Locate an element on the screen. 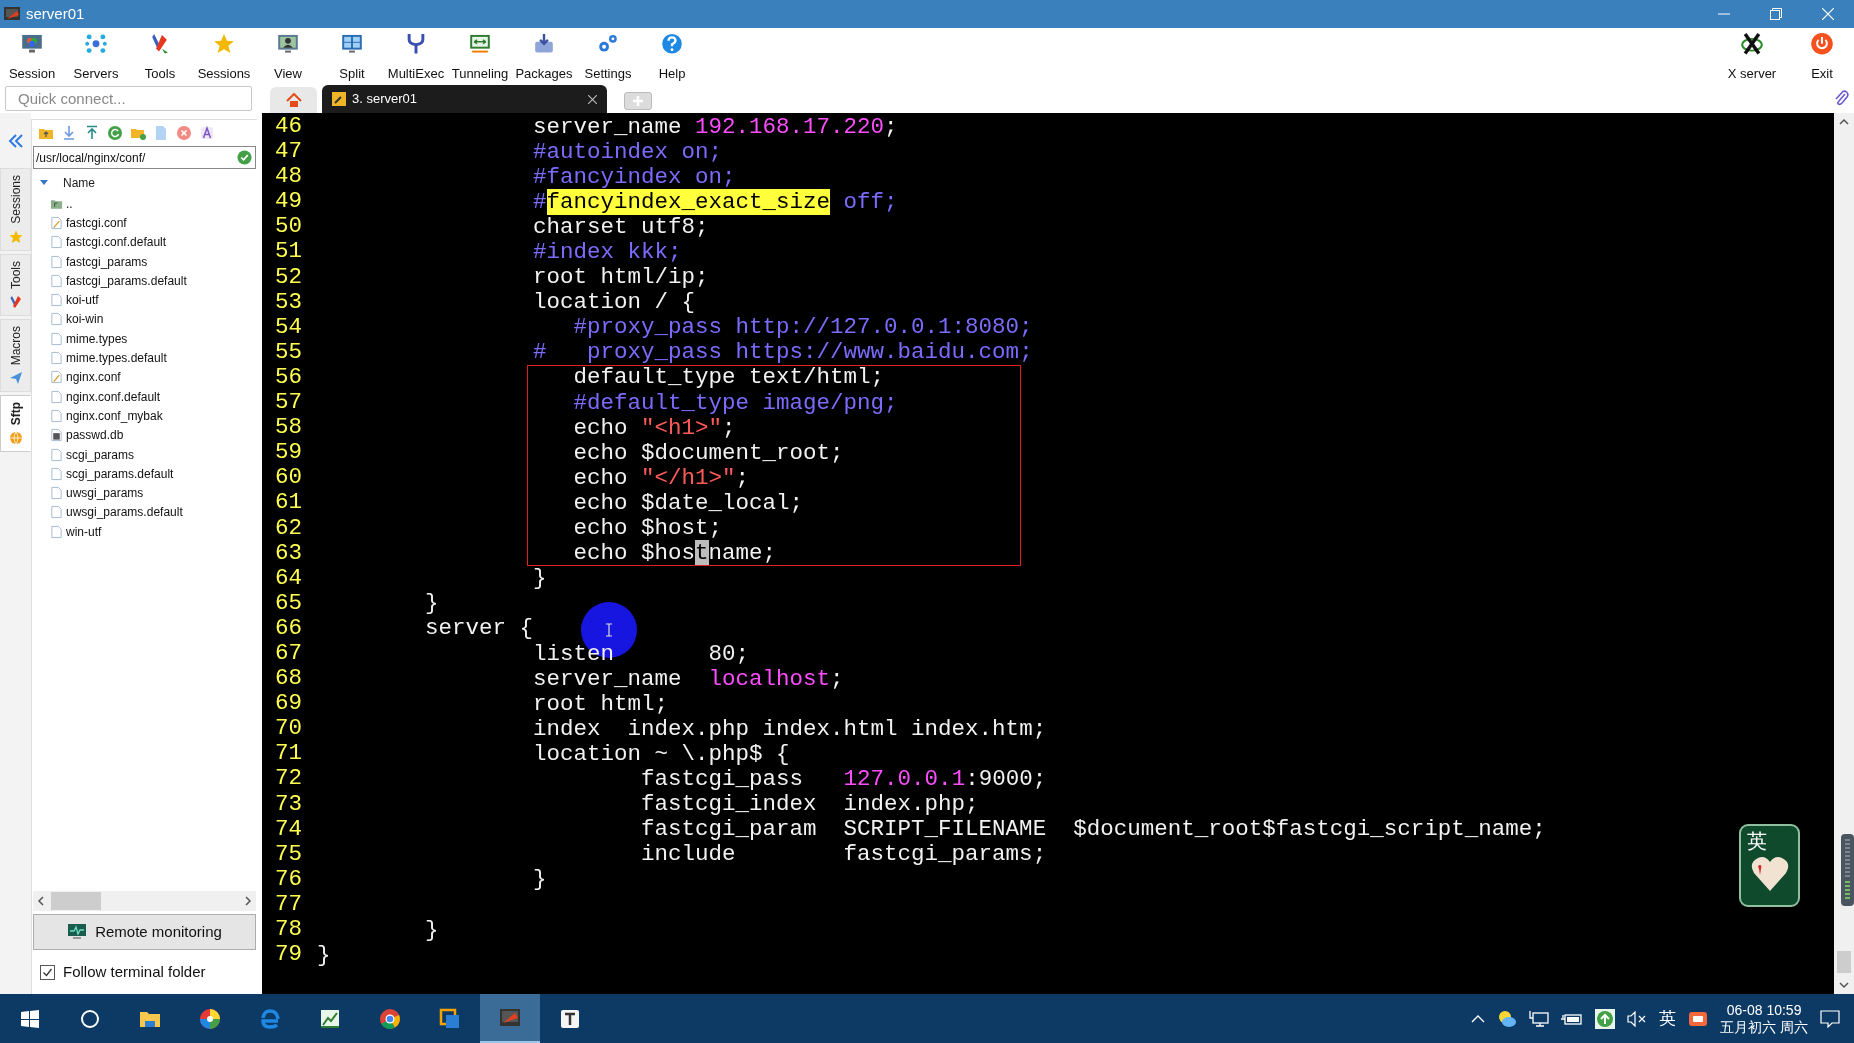 The height and width of the screenshot is (1043, 1854). toolbar-button: Sessions is located at coordinates (224, 55).